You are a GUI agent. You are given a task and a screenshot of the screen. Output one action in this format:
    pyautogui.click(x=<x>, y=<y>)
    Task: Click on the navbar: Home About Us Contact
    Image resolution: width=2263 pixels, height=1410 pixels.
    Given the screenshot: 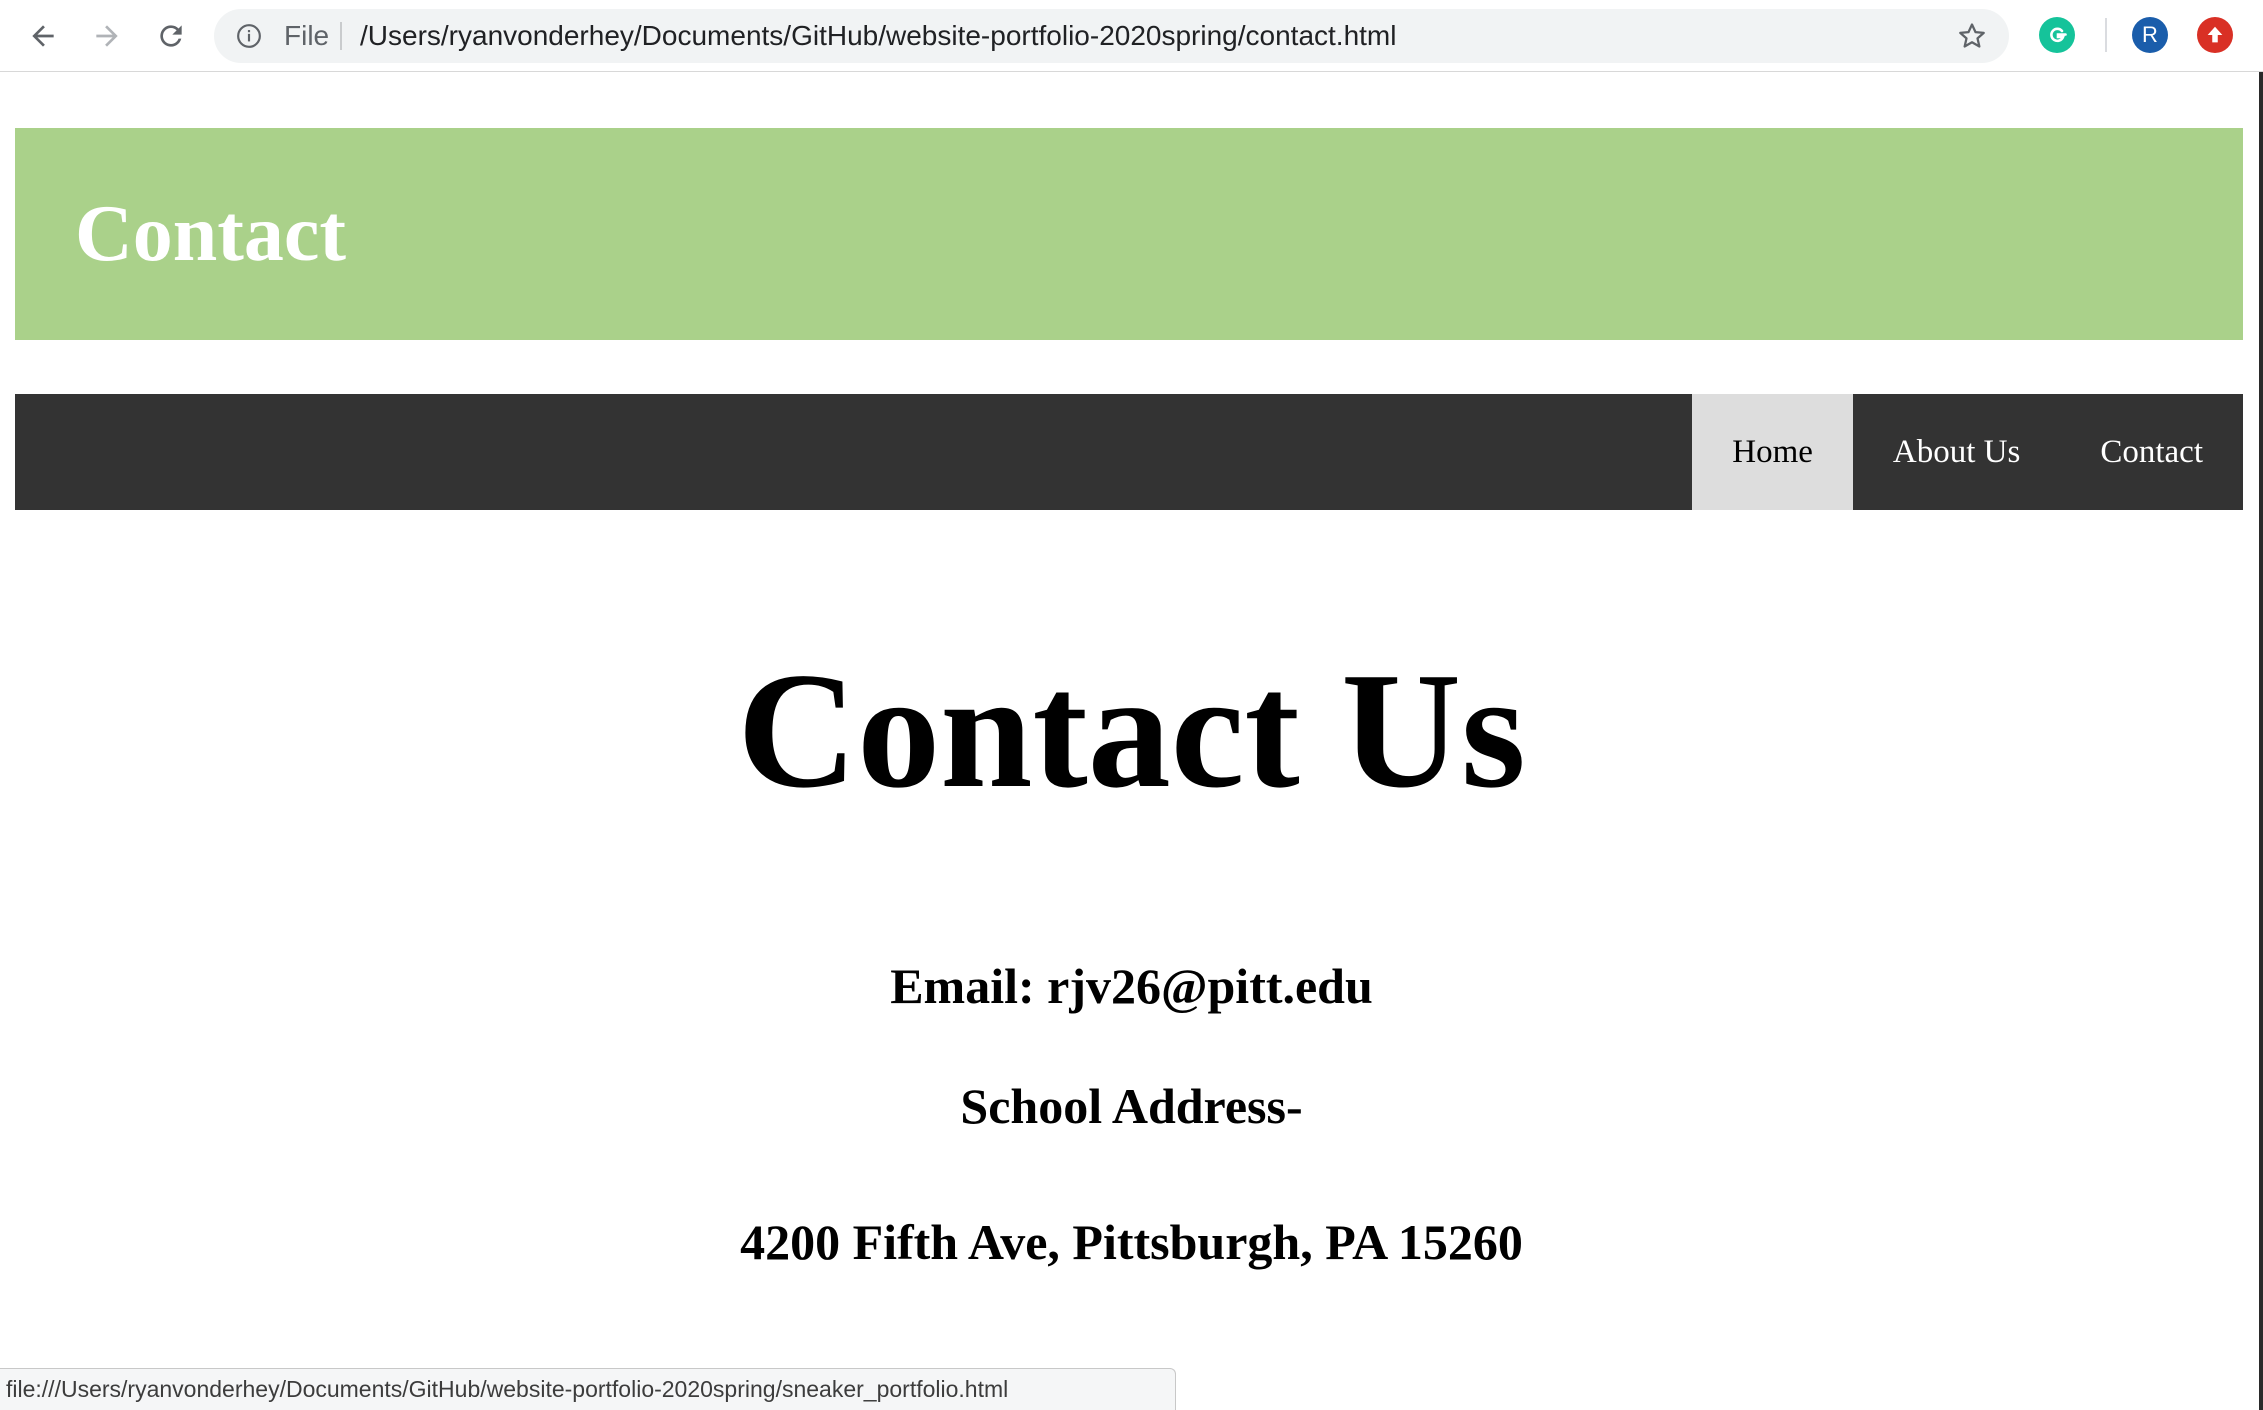 What is the action you would take?
    pyautogui.click(x=1129, y=452)
    